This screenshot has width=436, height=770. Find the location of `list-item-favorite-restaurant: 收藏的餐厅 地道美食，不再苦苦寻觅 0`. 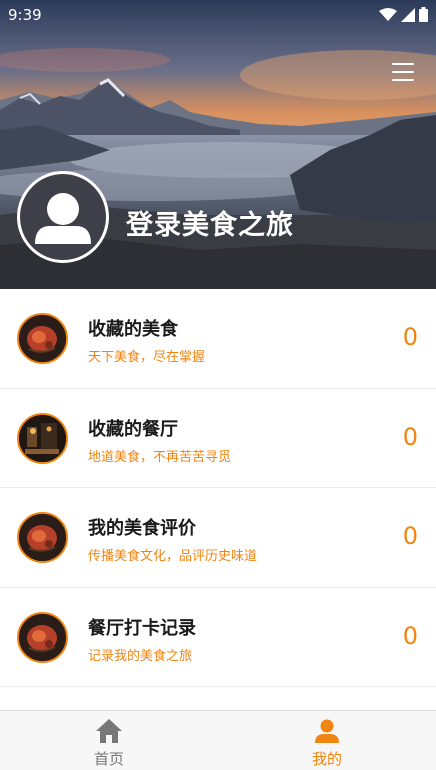

list-item-favorite-restaurant: 收藏的餐厅 地道美食，不再苦苦寻觅 0 is located at coordinates (218, 438).